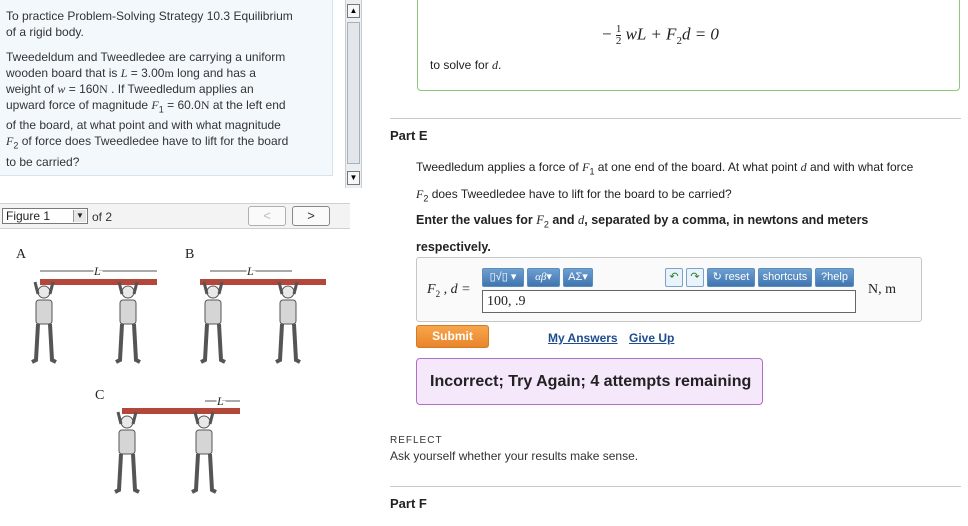 This screenshot has height=526, width=968. What do you see at coordinates (717, 277) in the screenshot?
I see `reset-icon: ↻` at bounding box center [717, 277].